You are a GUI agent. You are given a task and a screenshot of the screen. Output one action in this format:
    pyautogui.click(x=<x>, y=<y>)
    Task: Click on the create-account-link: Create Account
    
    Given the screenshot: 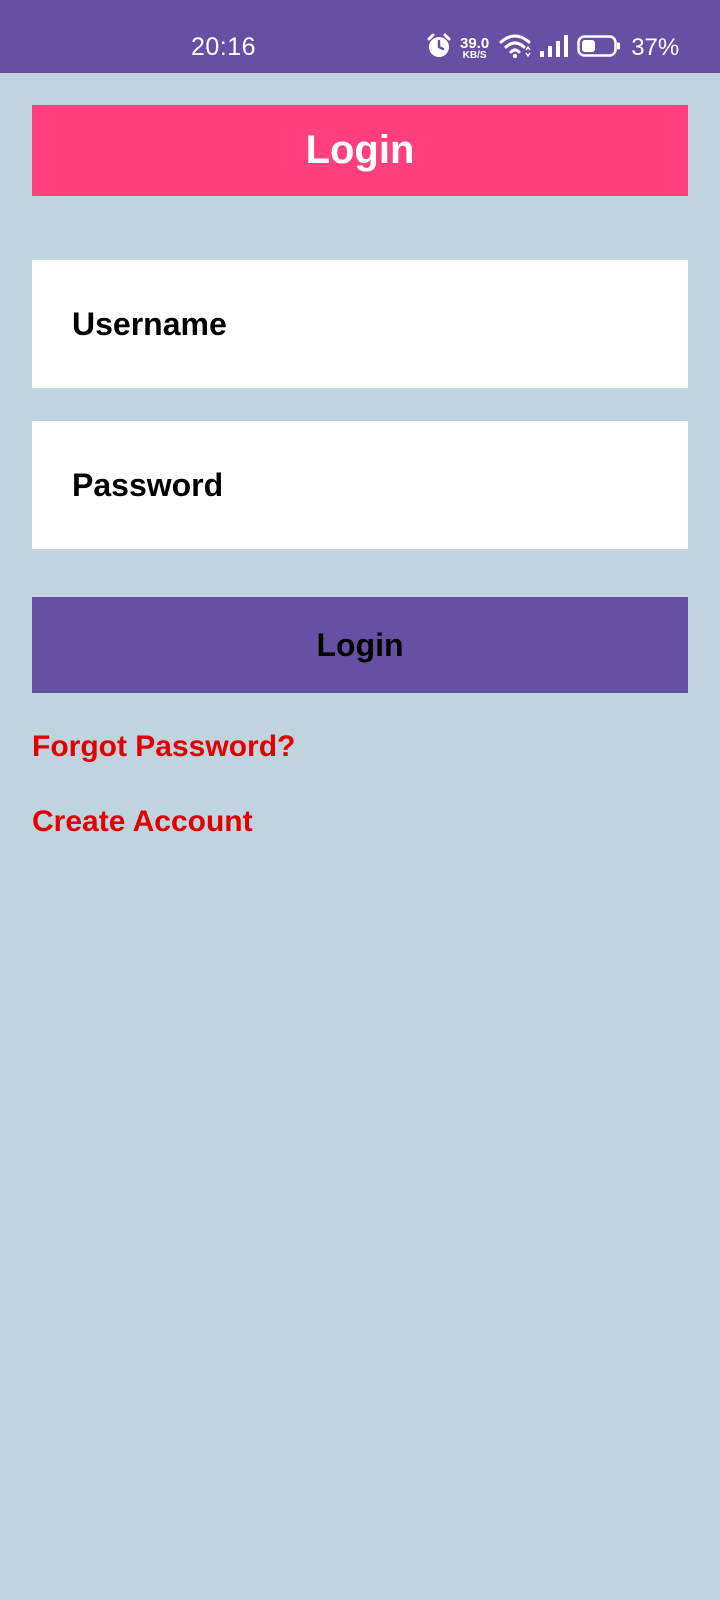 What is the action you would take?
    pyautogui.click(x=142, y=822)
    